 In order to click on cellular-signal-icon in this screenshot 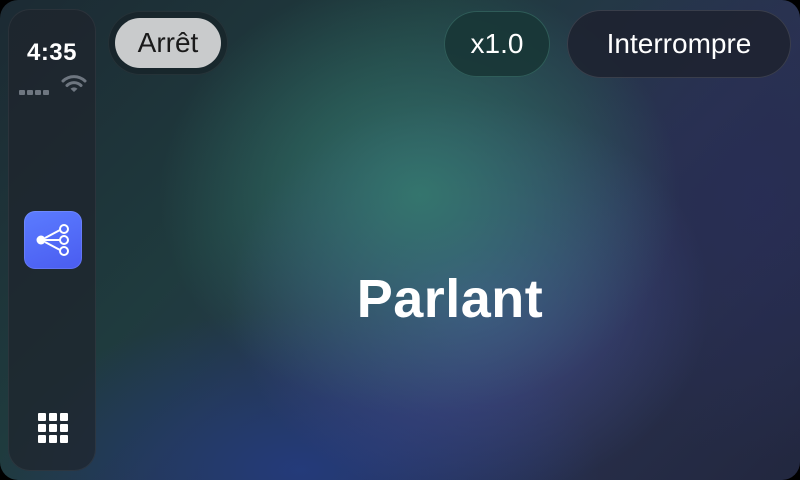, I will do `click(34, 92)`.